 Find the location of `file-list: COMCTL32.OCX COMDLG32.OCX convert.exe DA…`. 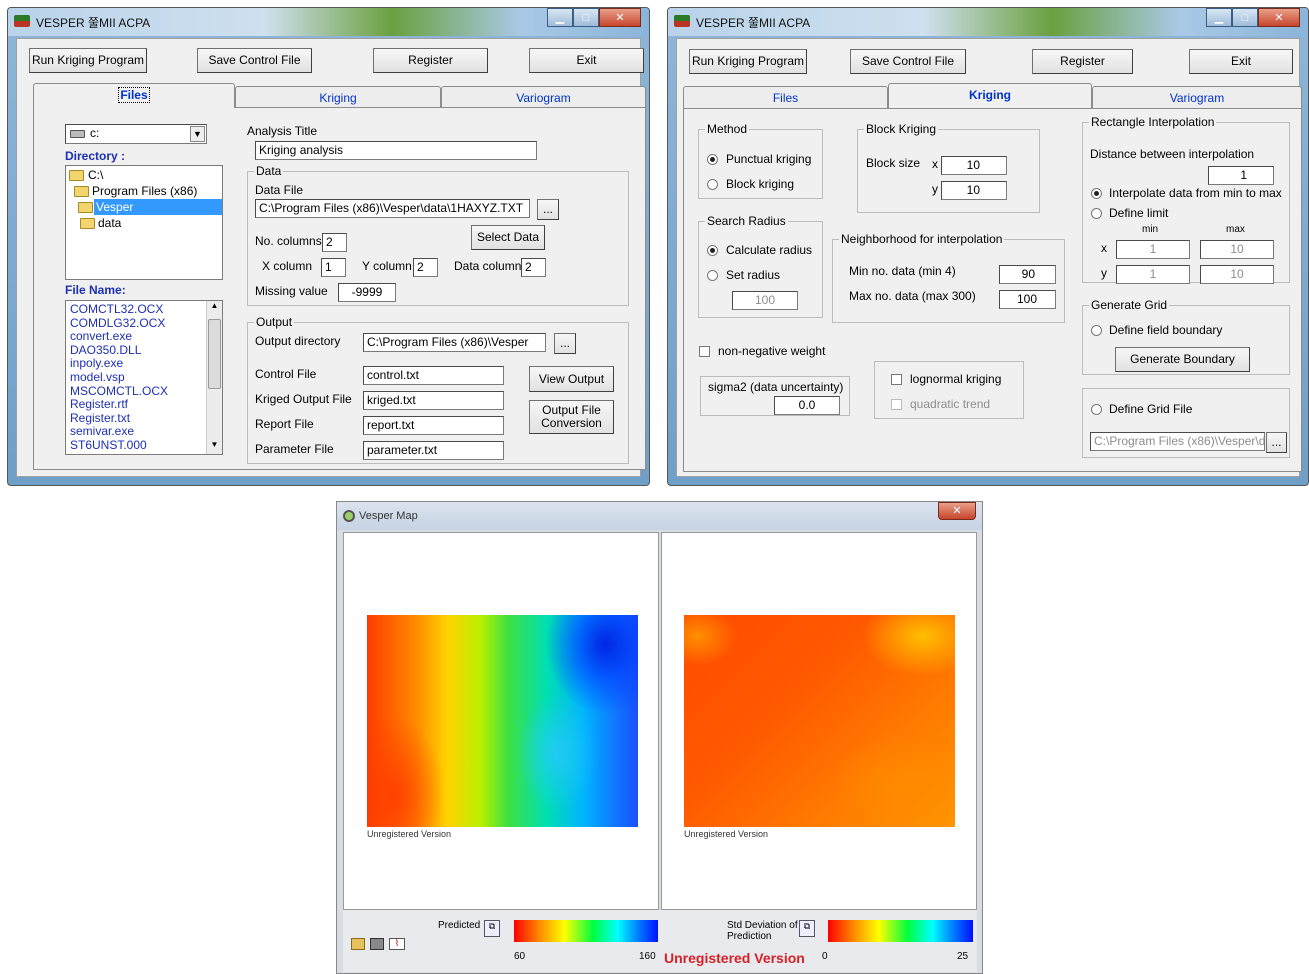

file-list: COMCTL32.OCX COMDLG32.OCX convert.exe DA… is located at coordinates (144, 377).